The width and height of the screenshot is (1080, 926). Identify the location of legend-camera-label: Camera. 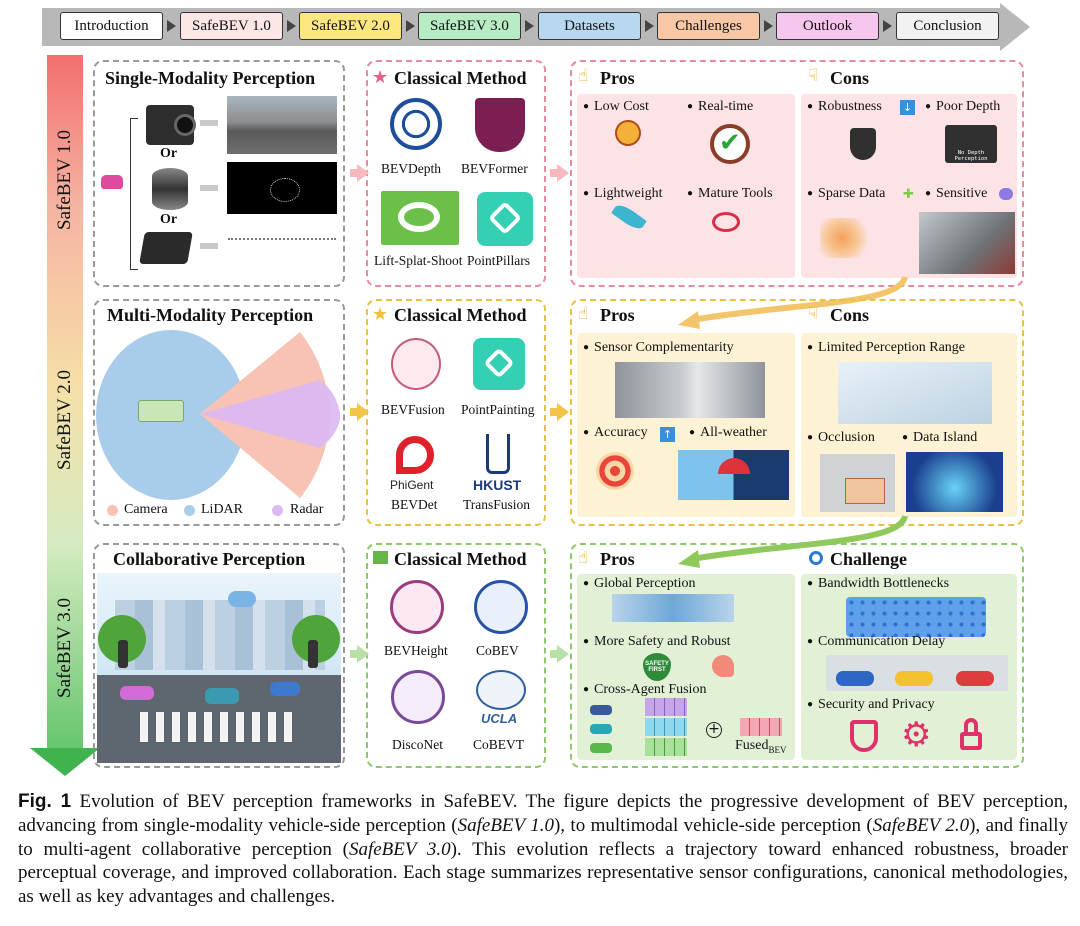
(146, 509).